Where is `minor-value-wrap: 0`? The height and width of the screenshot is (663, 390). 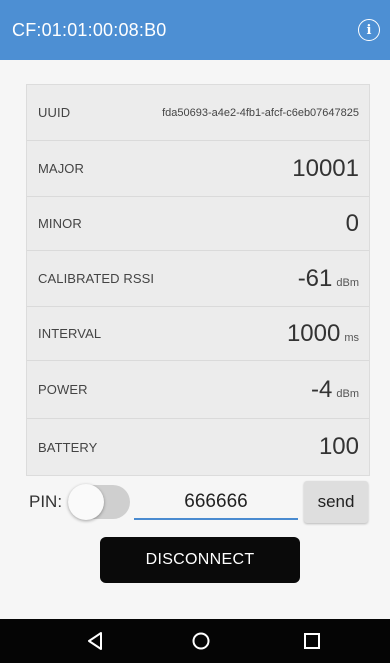
minor-value-wrap: 0 is located at coordinates (352, 224).